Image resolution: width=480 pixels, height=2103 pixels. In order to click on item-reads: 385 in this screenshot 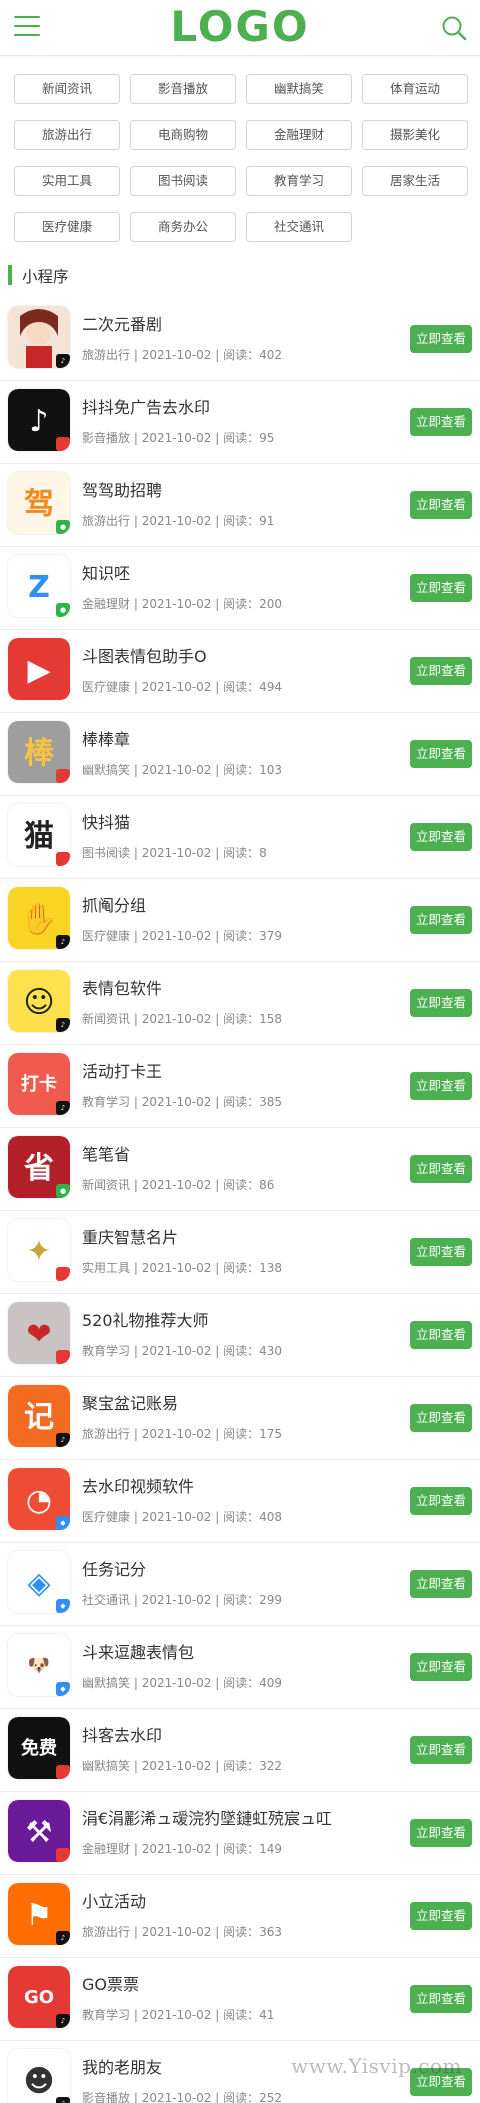, I will do `click(271, 1102)`.